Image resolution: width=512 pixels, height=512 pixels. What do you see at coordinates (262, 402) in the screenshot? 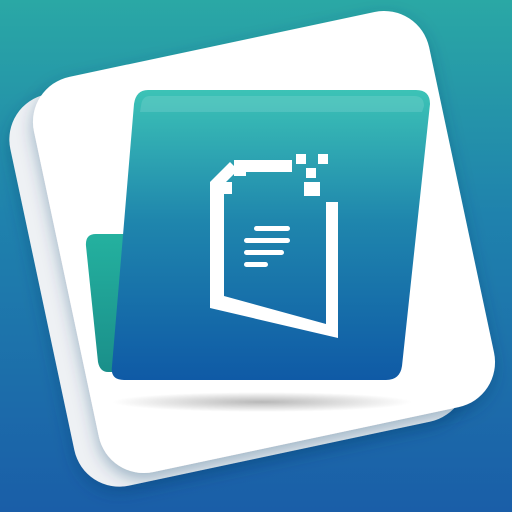
I see `folder-shadow` at bounding box center [262, 402].